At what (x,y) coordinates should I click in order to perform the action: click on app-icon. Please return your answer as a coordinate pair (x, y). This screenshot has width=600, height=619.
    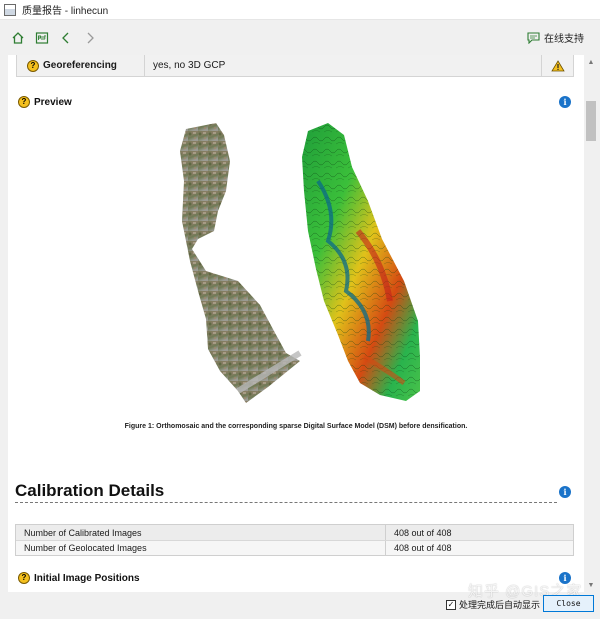
    Looking at the image, I should click on (10, 9).